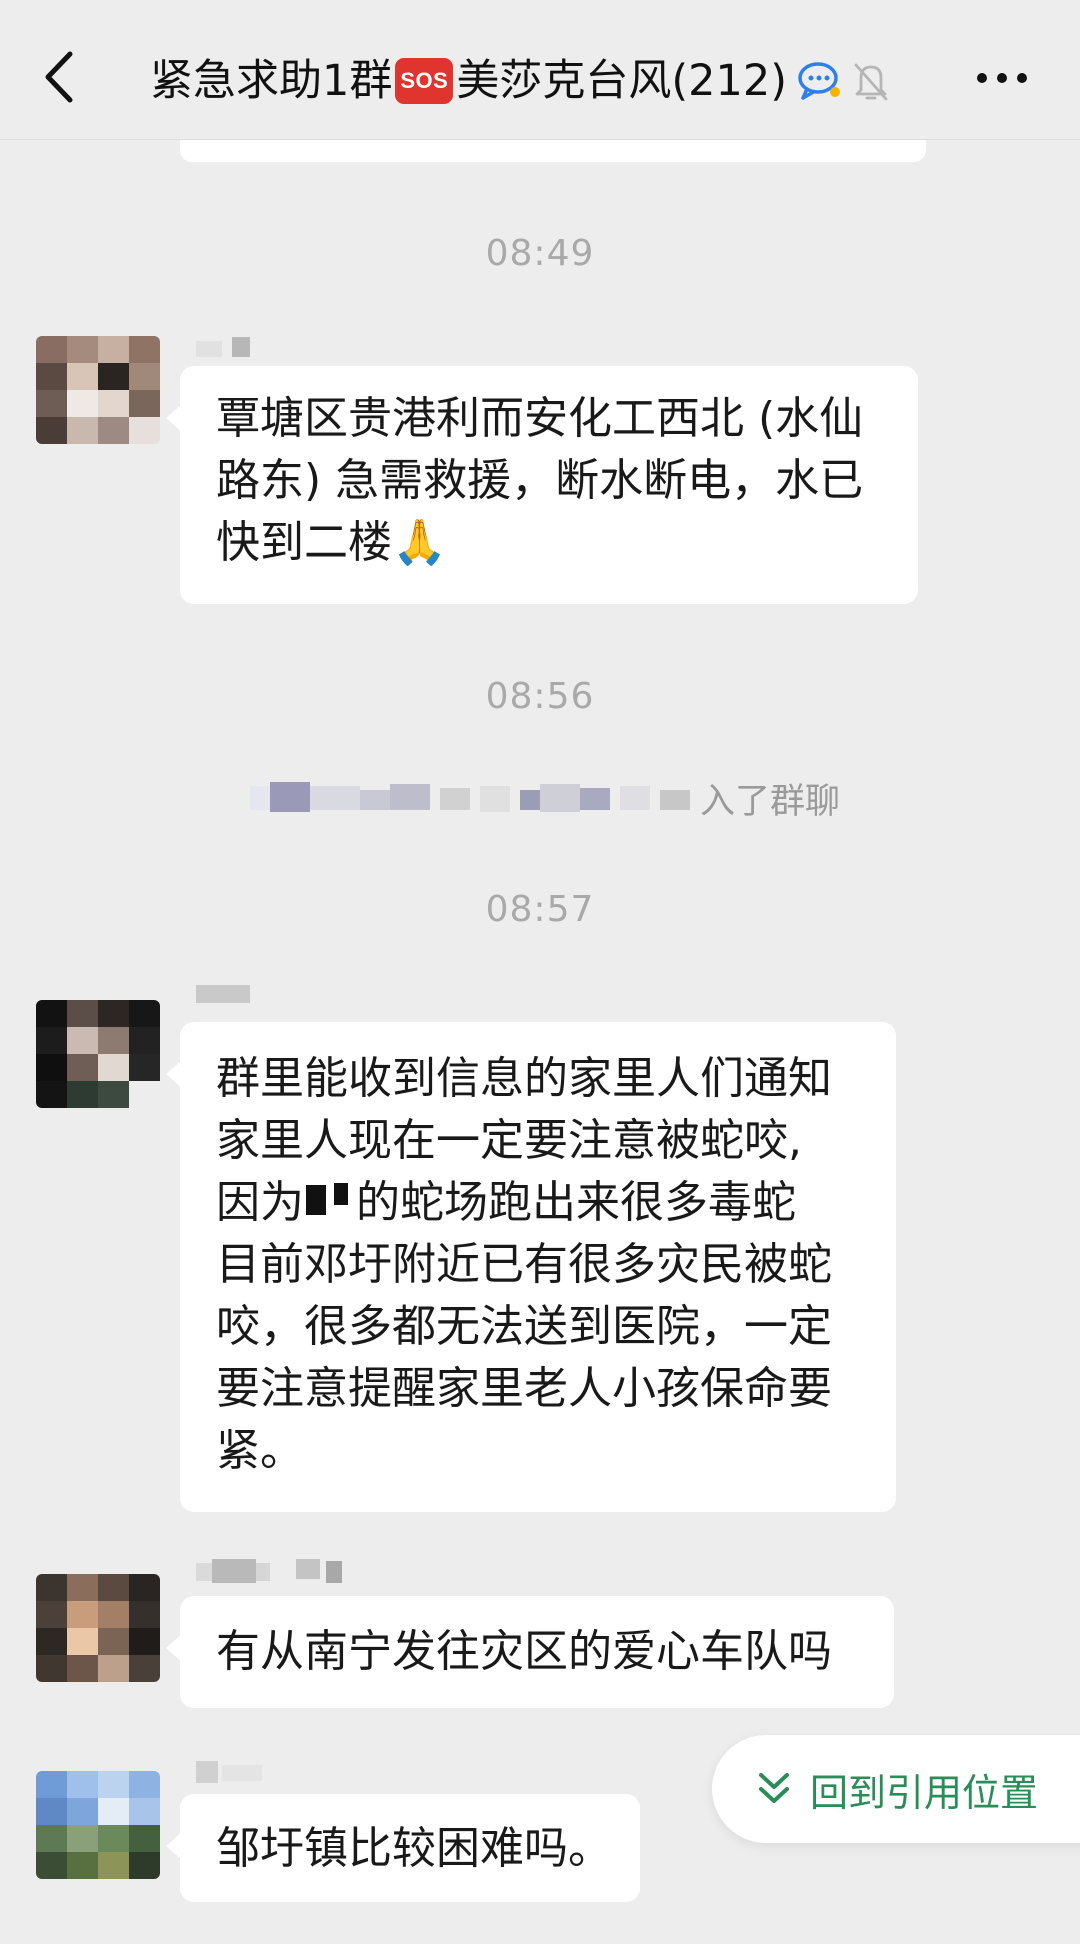 The image size is (1080, 1944). I want to click on message-line-text: 快到二楼, so click(304, 542).